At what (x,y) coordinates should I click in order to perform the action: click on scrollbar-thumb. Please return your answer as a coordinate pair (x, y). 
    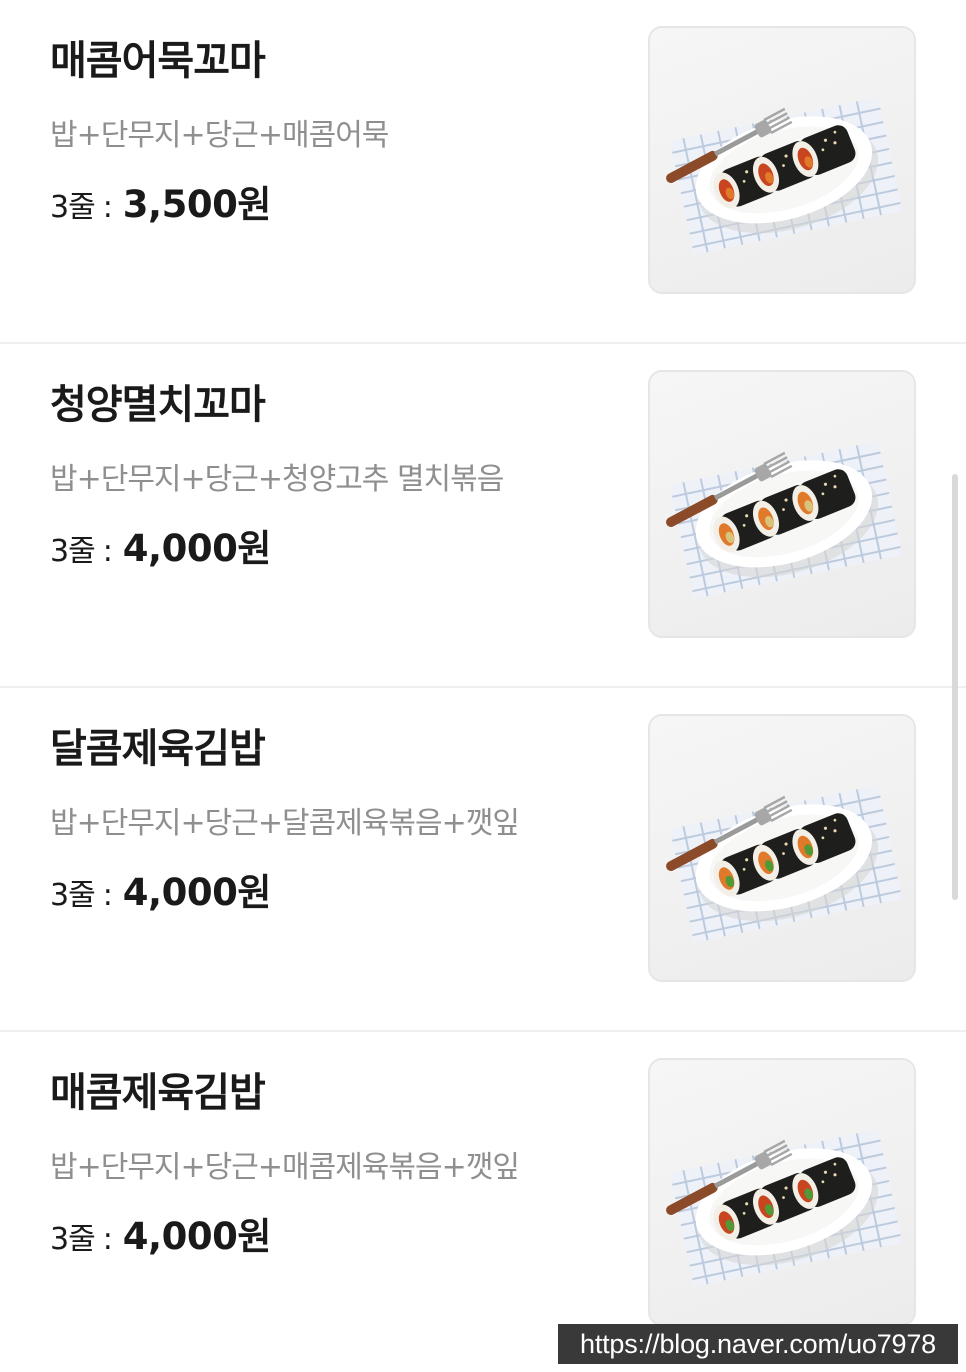
    Looking at the image, I should click on (955, 687).